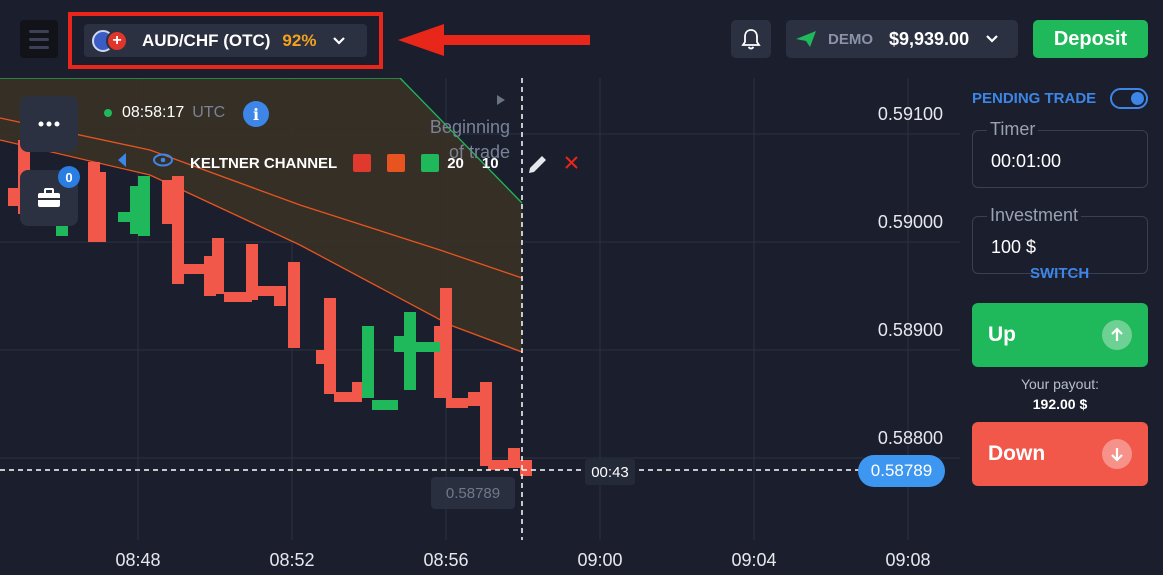 The height and width of the screenshot is (575, 1163). What do you see at coordinates (908, 560) in the screenshot?
I see `time-label: 09:08` at bounding box center [908, 560].